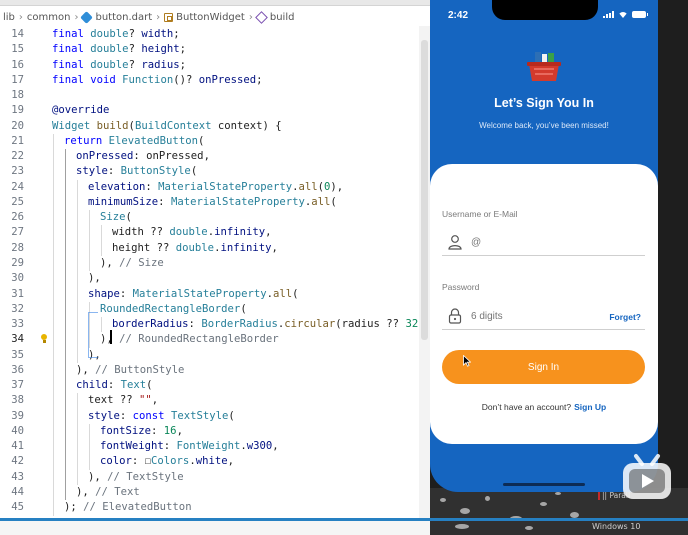 The width and height of the screenshot is (688, 535). I want to click on code-line: 38 text ?? "",, so click(215, 401).